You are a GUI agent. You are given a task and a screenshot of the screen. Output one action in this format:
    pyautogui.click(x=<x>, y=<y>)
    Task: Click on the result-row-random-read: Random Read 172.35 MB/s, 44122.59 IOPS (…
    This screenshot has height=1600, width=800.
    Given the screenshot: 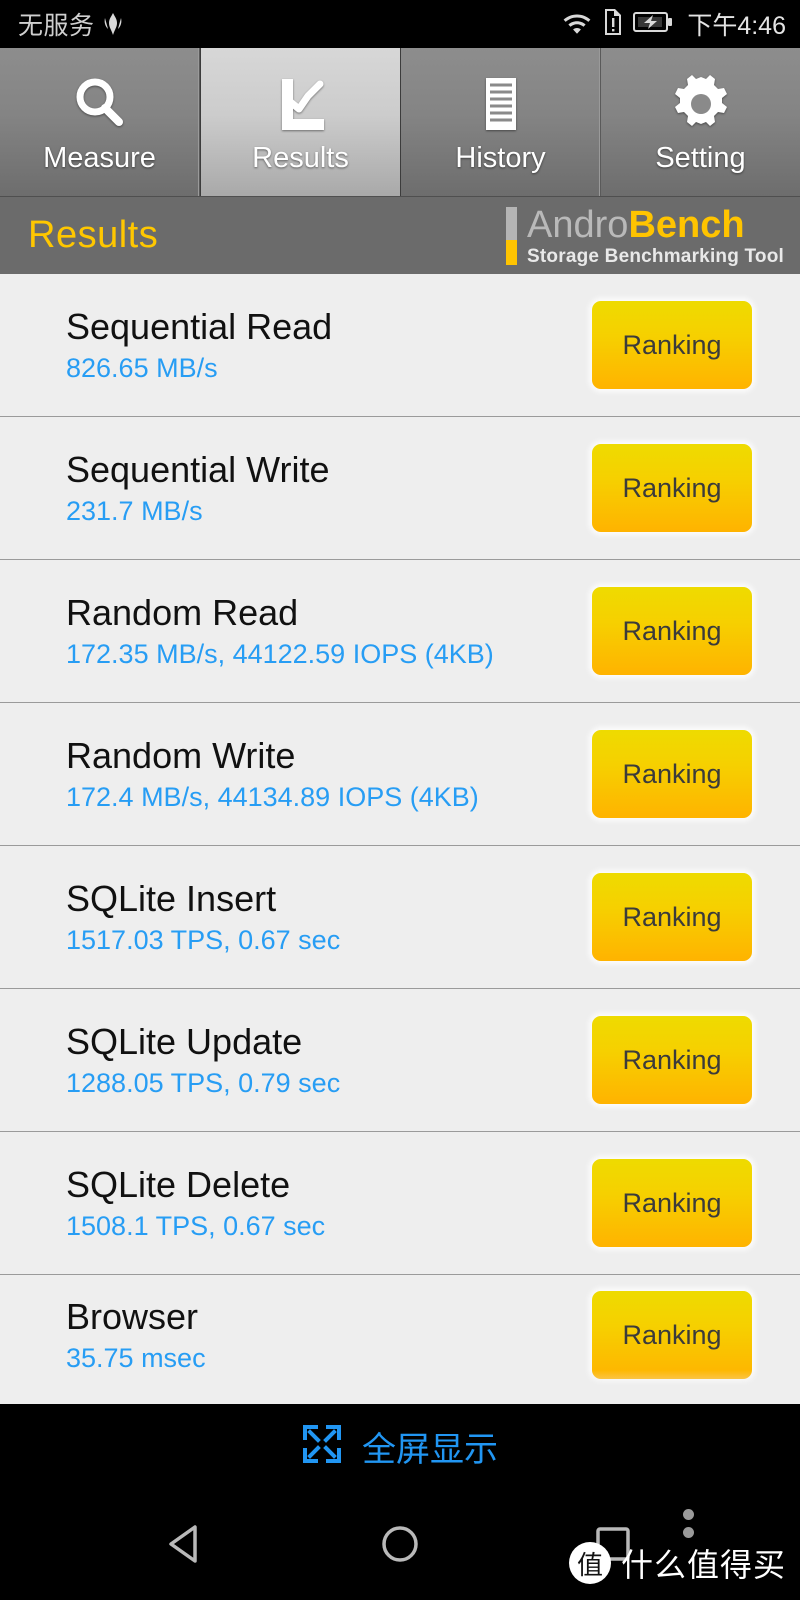 What is the action you would take?
    pyautogui.click(x=400, y=631)
    